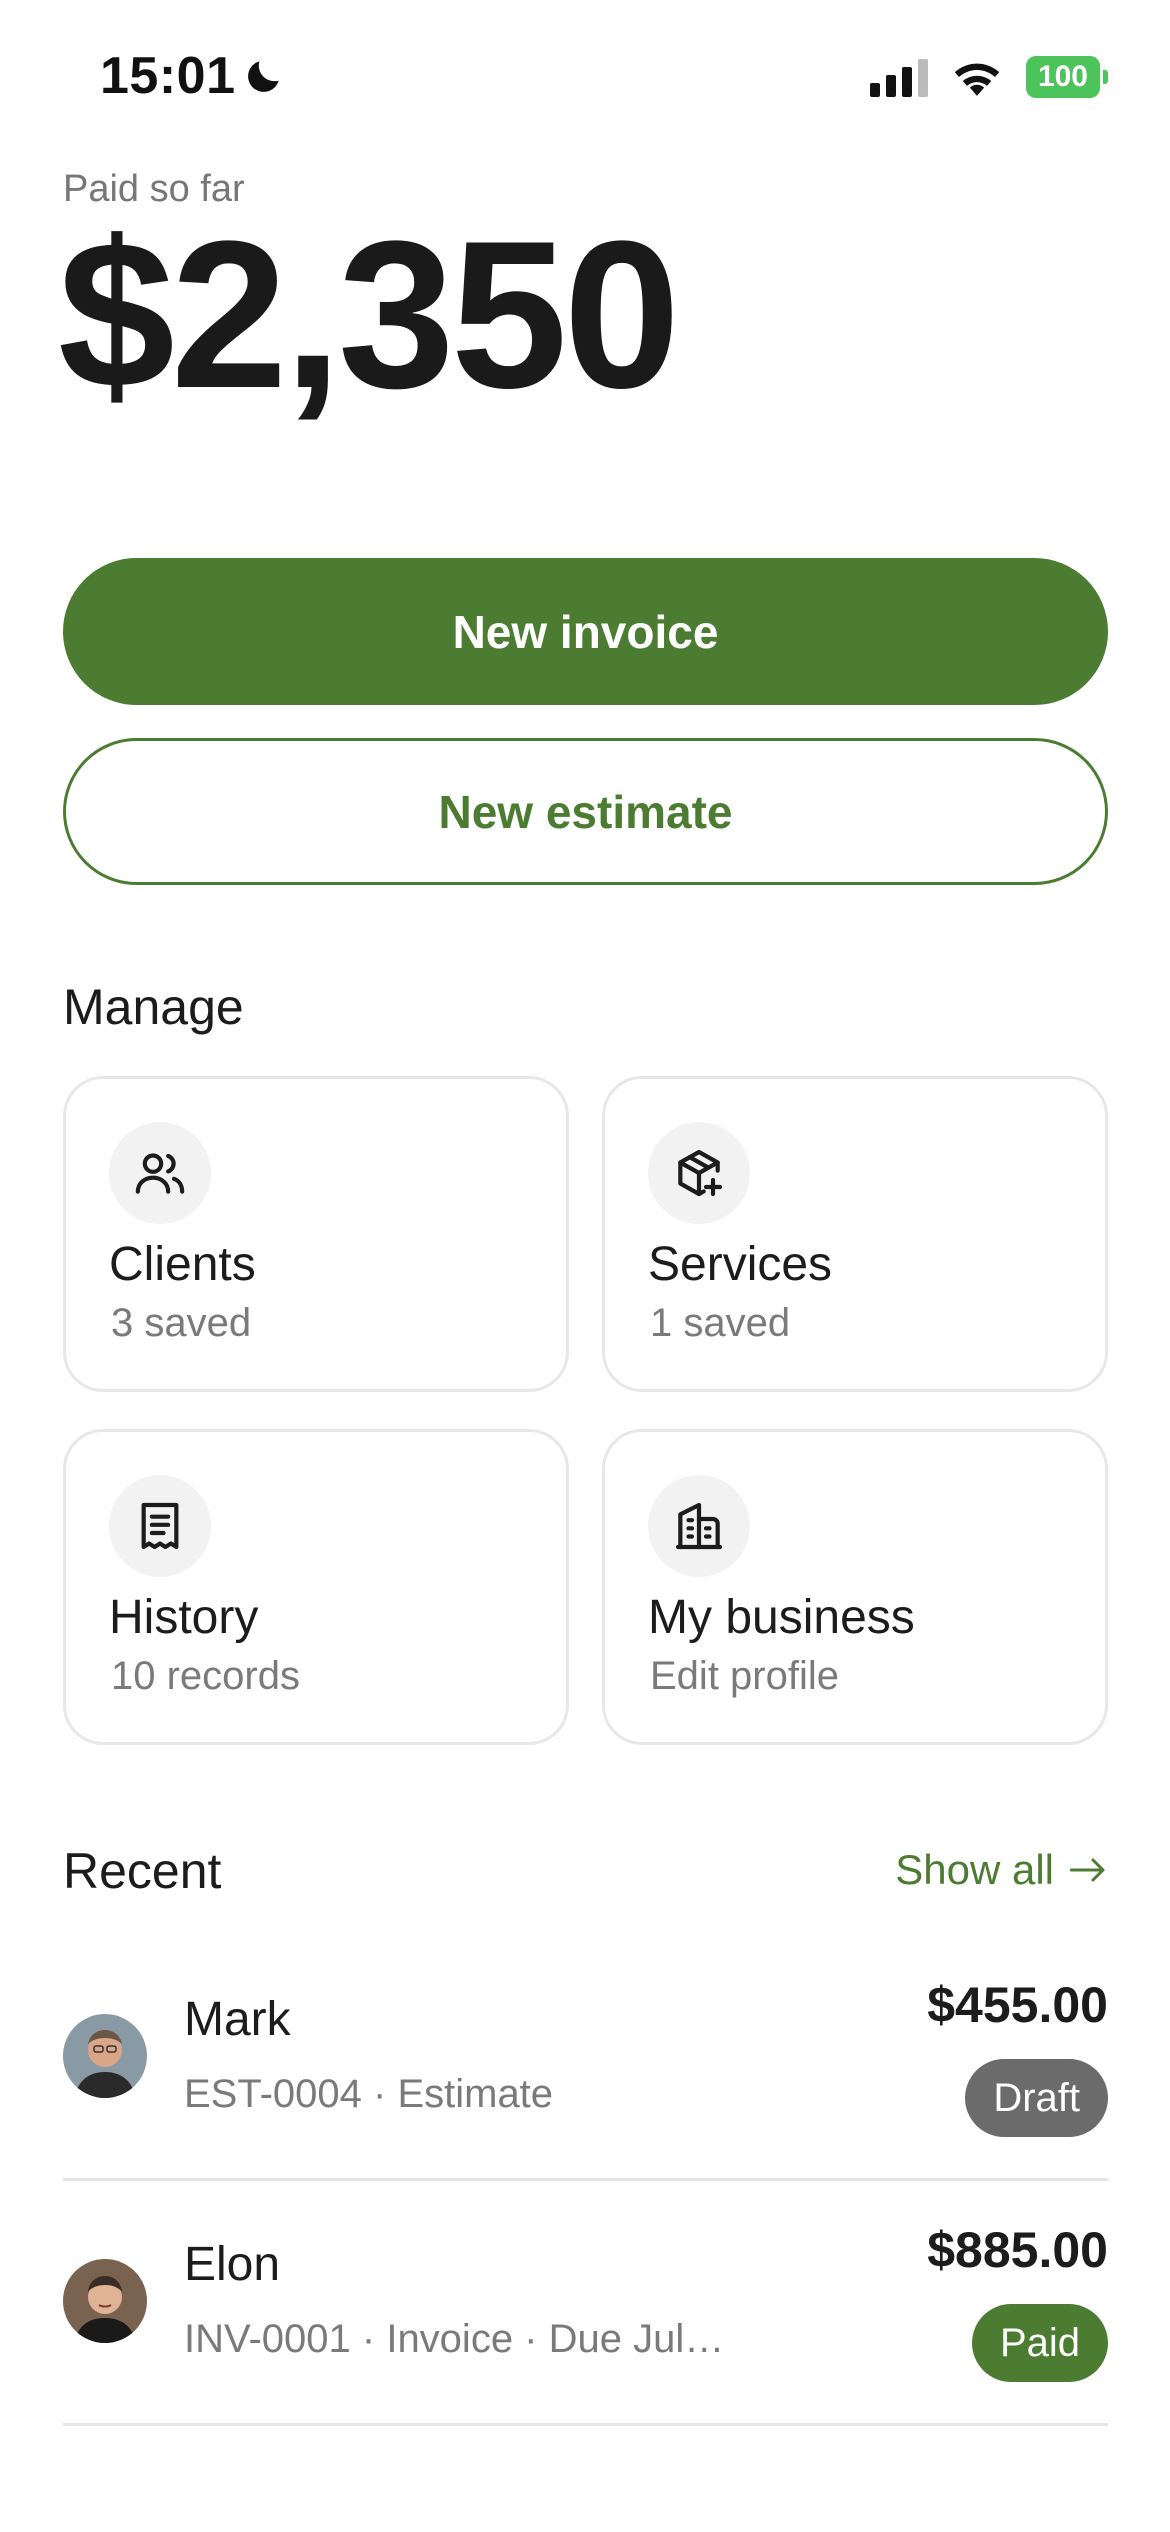 The width and height of the screenshot is (1170, 2532). Describe the element at coordinates (232, 2264) in the screenshot. I see `client-name: Elon` at that location.